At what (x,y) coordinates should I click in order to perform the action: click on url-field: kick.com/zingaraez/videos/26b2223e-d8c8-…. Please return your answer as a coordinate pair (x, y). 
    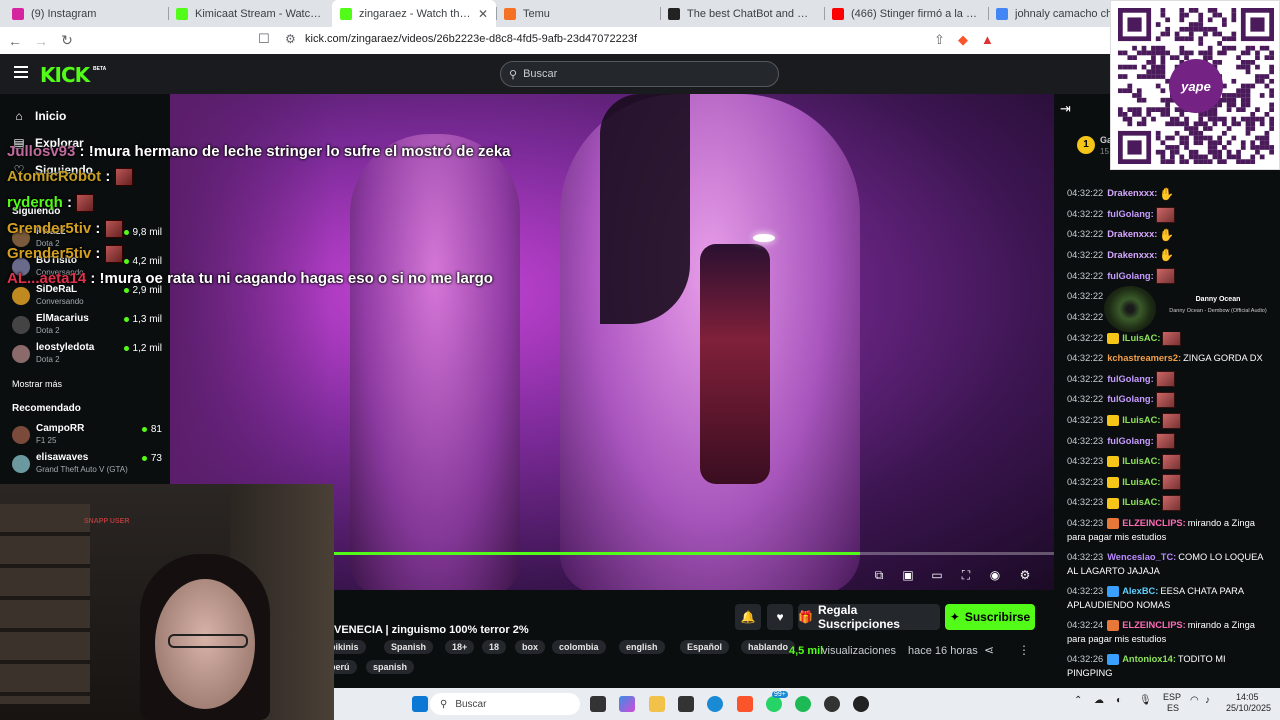
    Looking at the image, I should click on (471, 39).